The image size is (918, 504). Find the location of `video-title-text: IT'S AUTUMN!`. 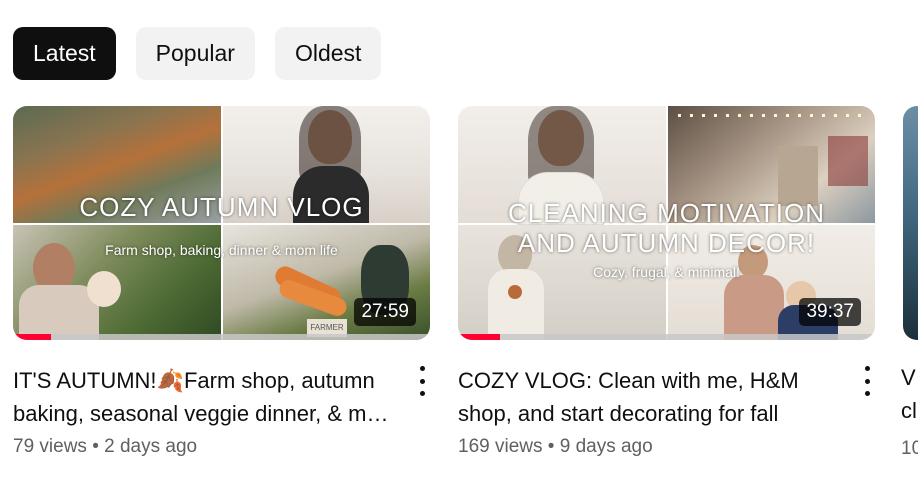

video-title-text: IT'S AUTUMN! is located at coordinates (85, 380).